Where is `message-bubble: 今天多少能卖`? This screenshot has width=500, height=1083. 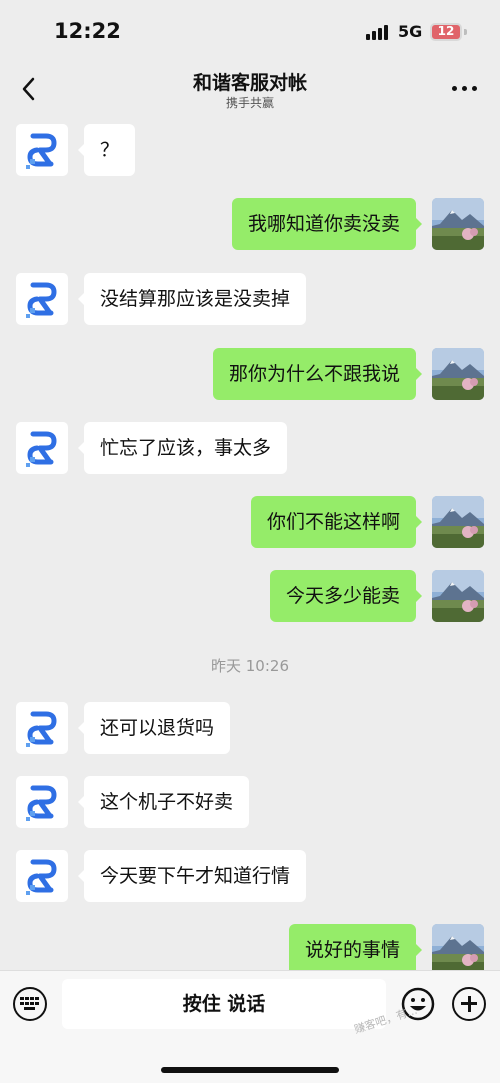 message-bubble: 今天多少能卖 is located at coordinates (346, 596).